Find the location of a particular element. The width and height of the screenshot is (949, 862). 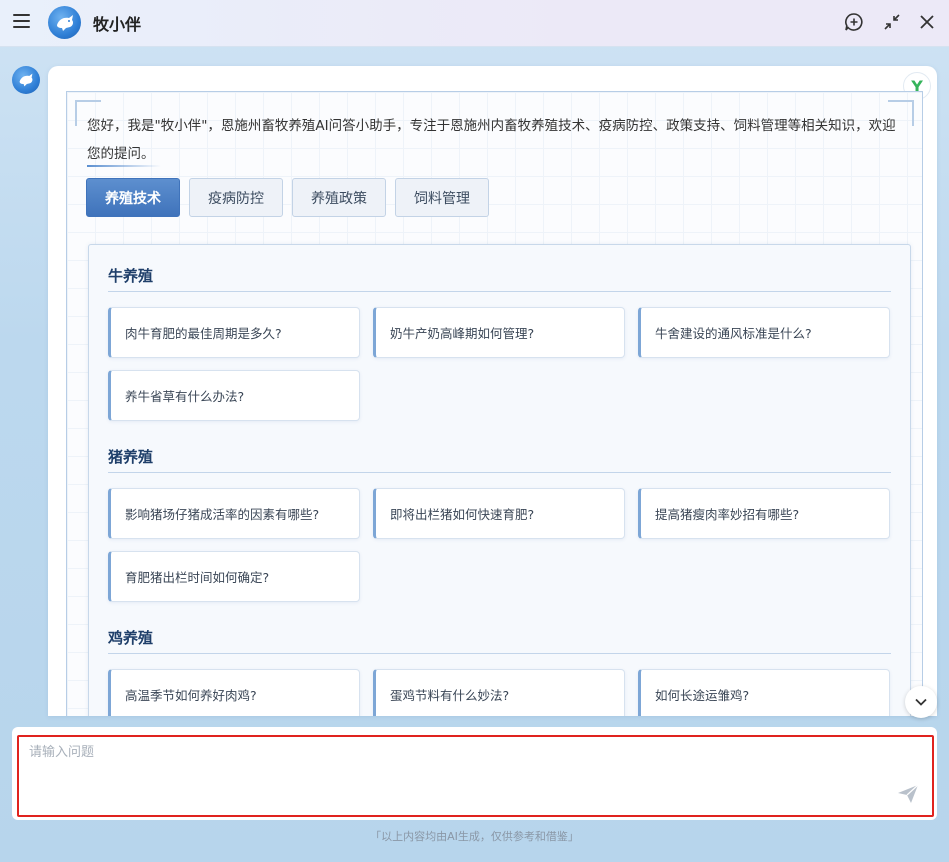

menu-icon is located at coordinates (21, 21).